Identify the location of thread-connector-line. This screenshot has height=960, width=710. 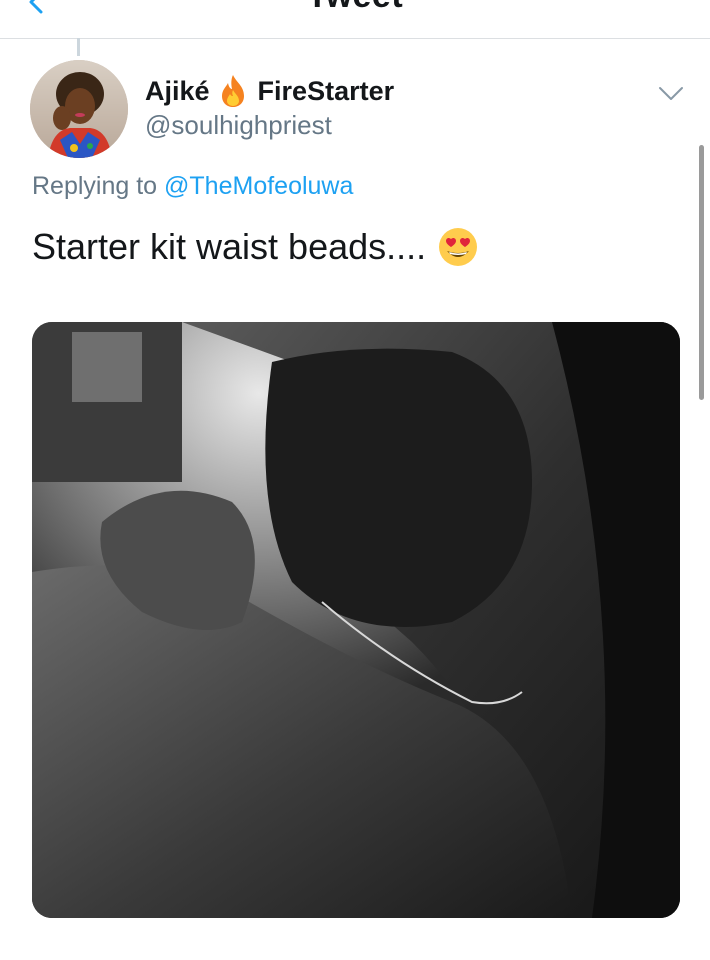
(78, 47).